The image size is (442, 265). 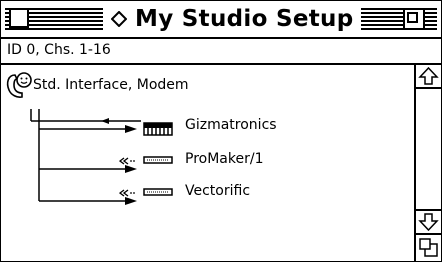 I want to click on device-label-vectorific: Vectorific, so click(x=218, y=191).